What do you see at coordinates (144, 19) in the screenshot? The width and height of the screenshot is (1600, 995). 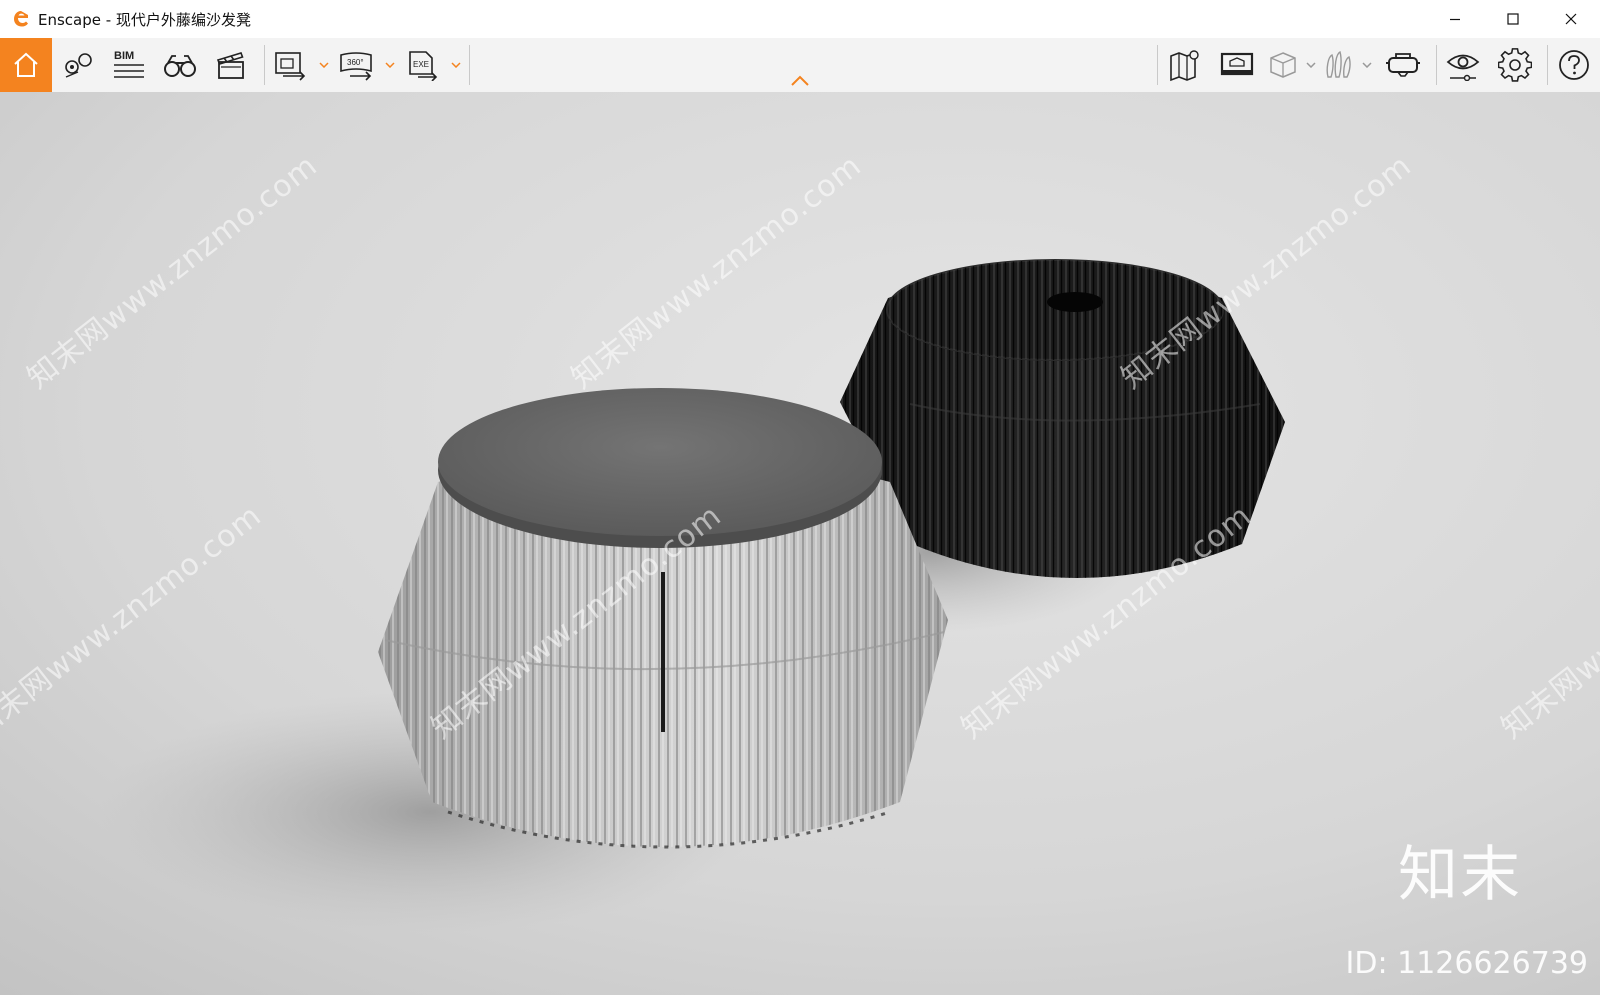 I see `window-title: Enscape - 现代户外藤编沙发凳` at bounding box center [144, 19].